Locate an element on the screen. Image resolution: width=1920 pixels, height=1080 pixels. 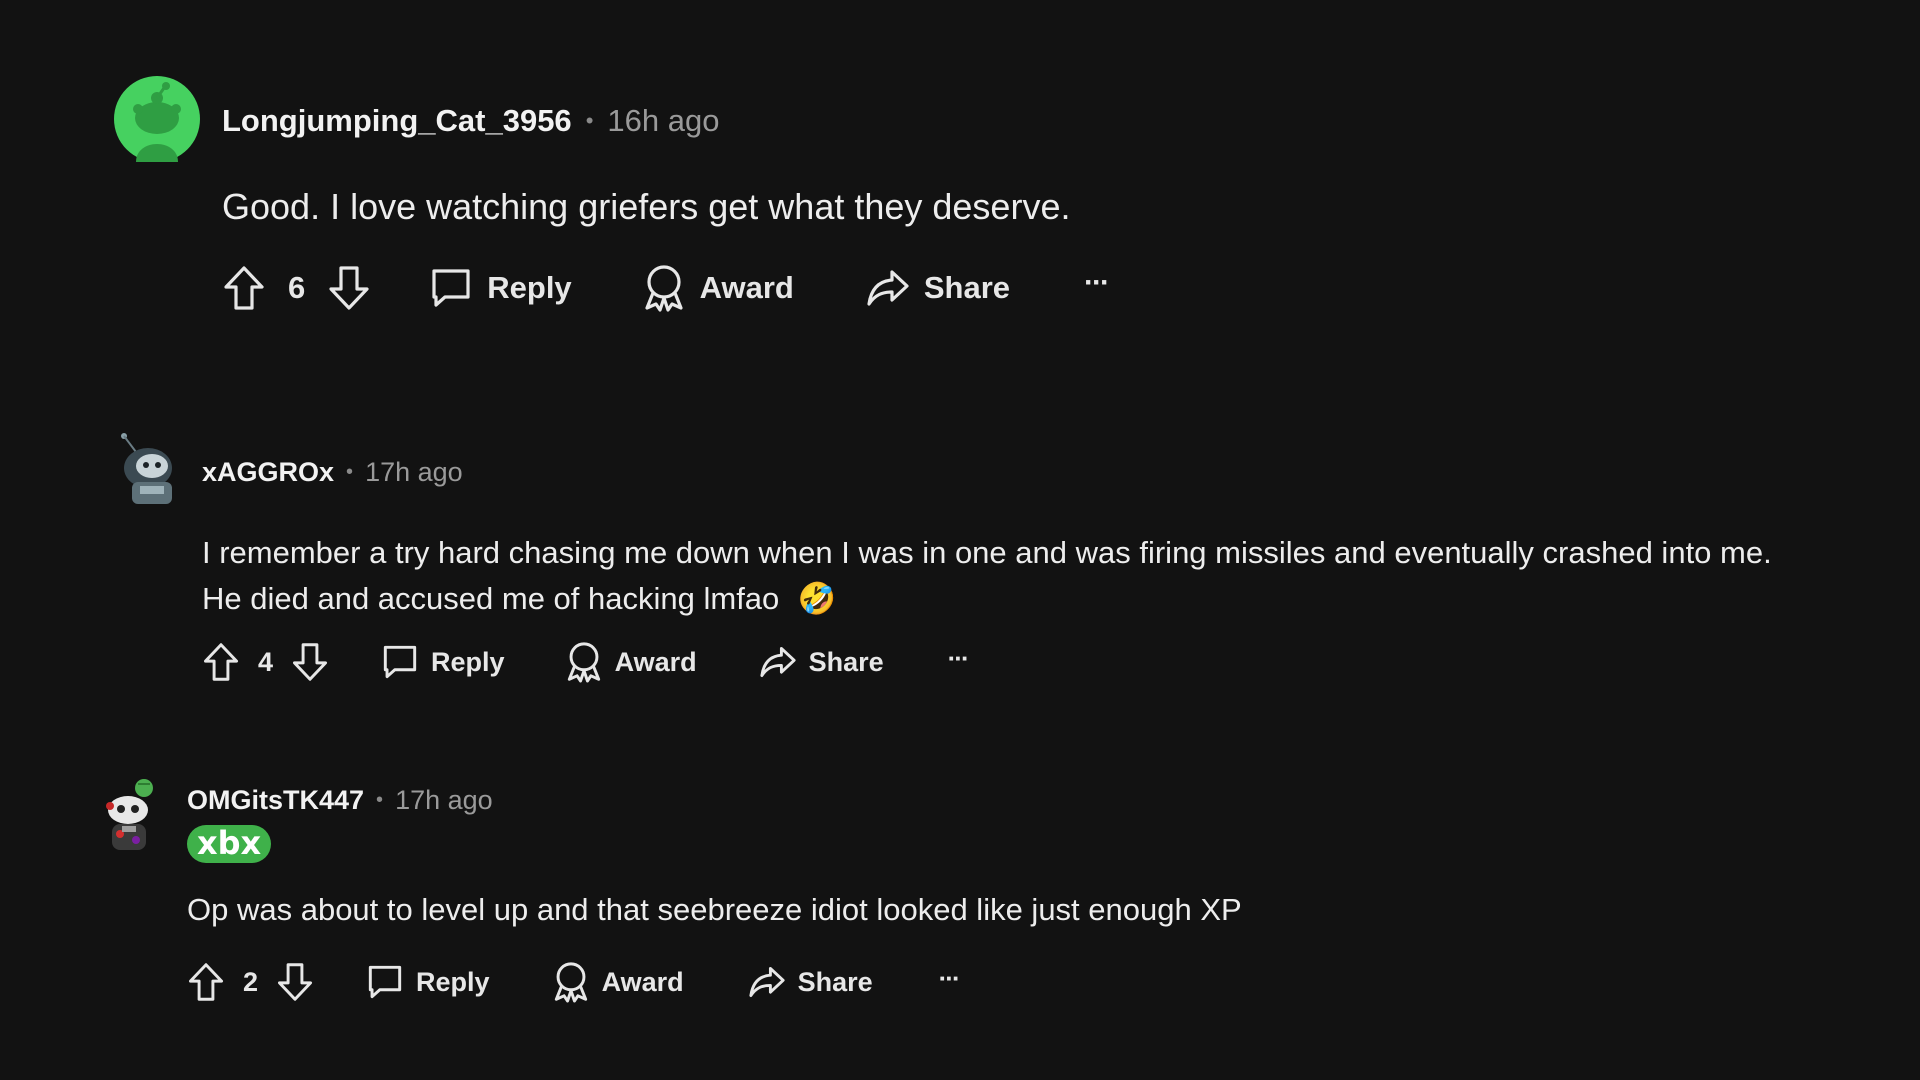
vote-score: 2 is located at coordinates (251, 981).